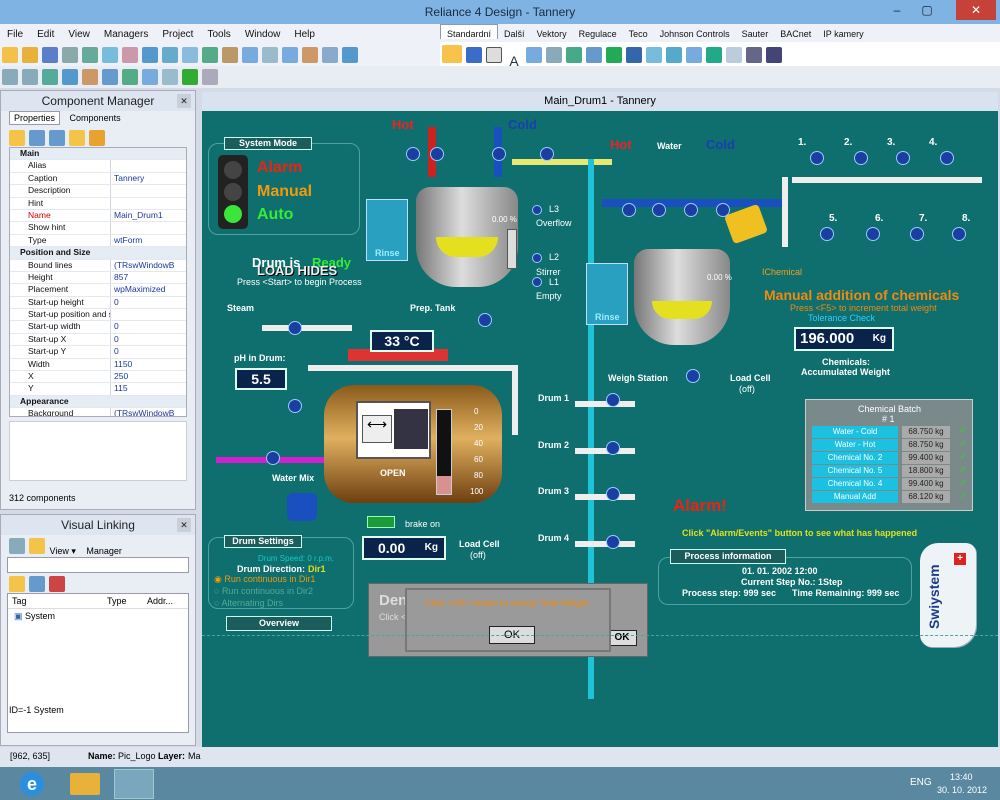 The width and height of the screenshot is (1000, 800). Describe the element at coordinates (674, 55) in the screenshot. I see `checkbox-icon` at that location.